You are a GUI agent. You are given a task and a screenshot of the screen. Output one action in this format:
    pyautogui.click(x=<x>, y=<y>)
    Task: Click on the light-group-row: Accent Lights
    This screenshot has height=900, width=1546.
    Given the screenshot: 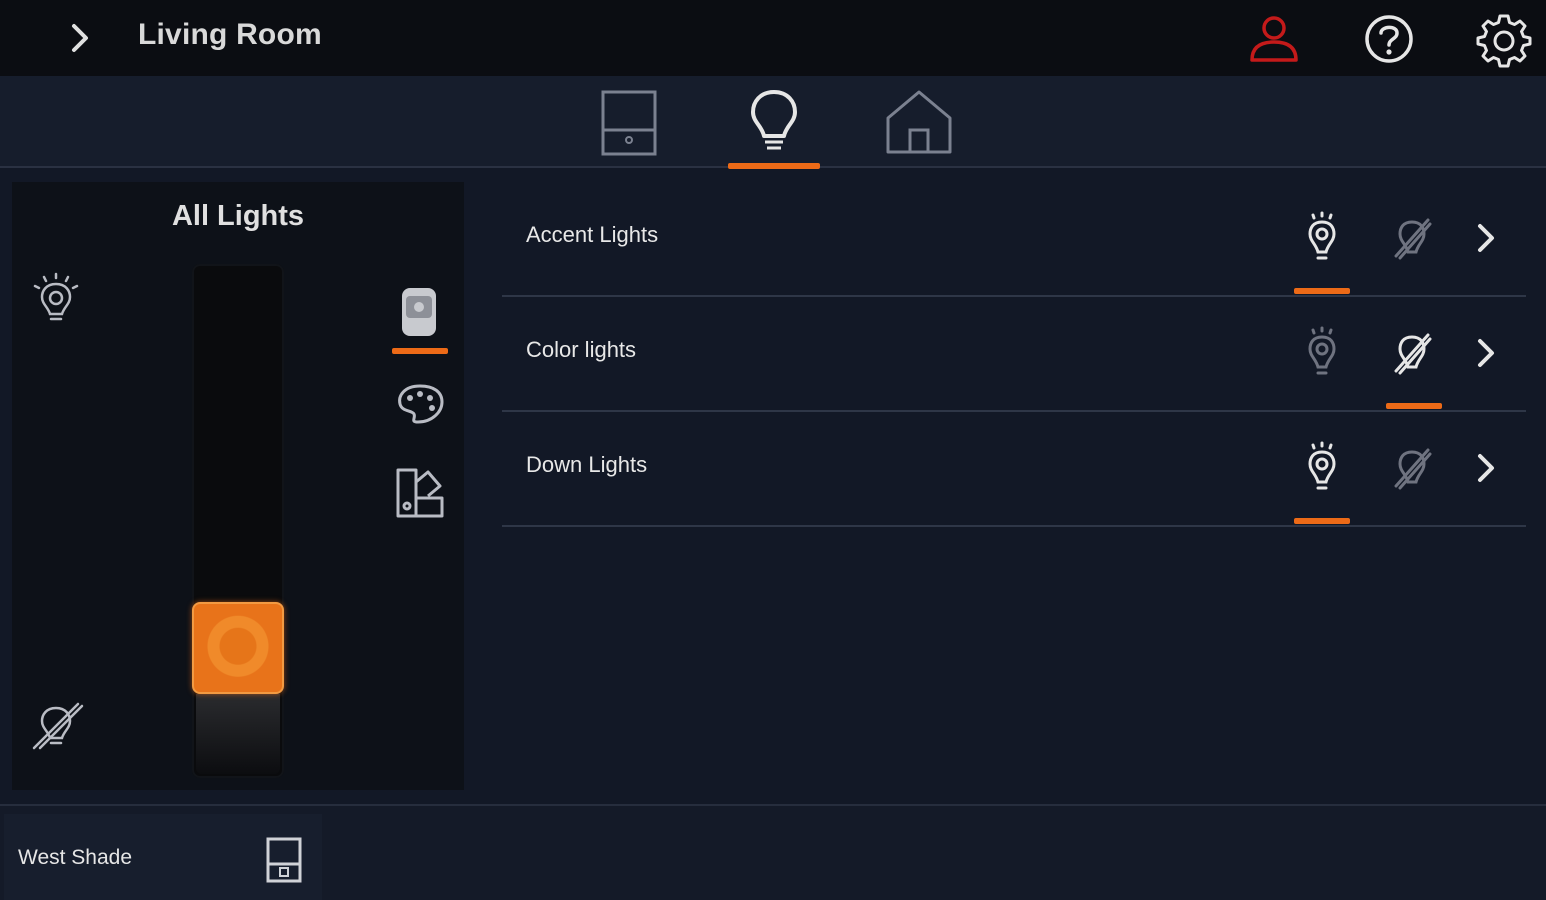 What is the action you would take?
    pyautogui.click(x=1014, y=239)
    